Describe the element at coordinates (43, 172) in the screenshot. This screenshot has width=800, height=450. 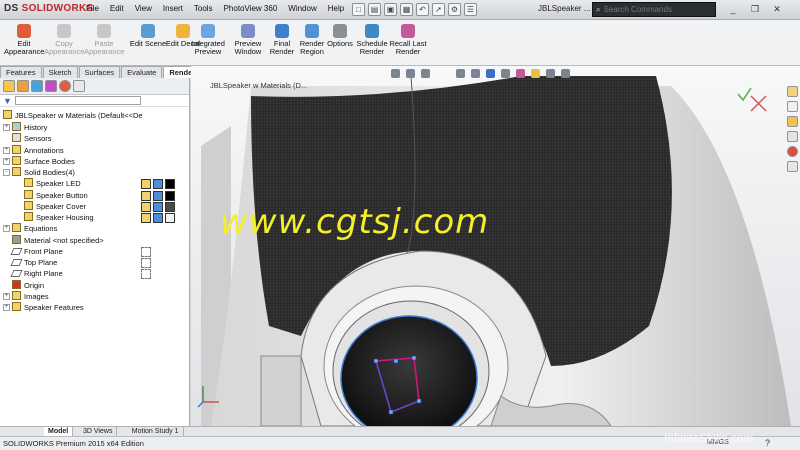
I see `tree-item: Solid Bodies(4)` at that location.